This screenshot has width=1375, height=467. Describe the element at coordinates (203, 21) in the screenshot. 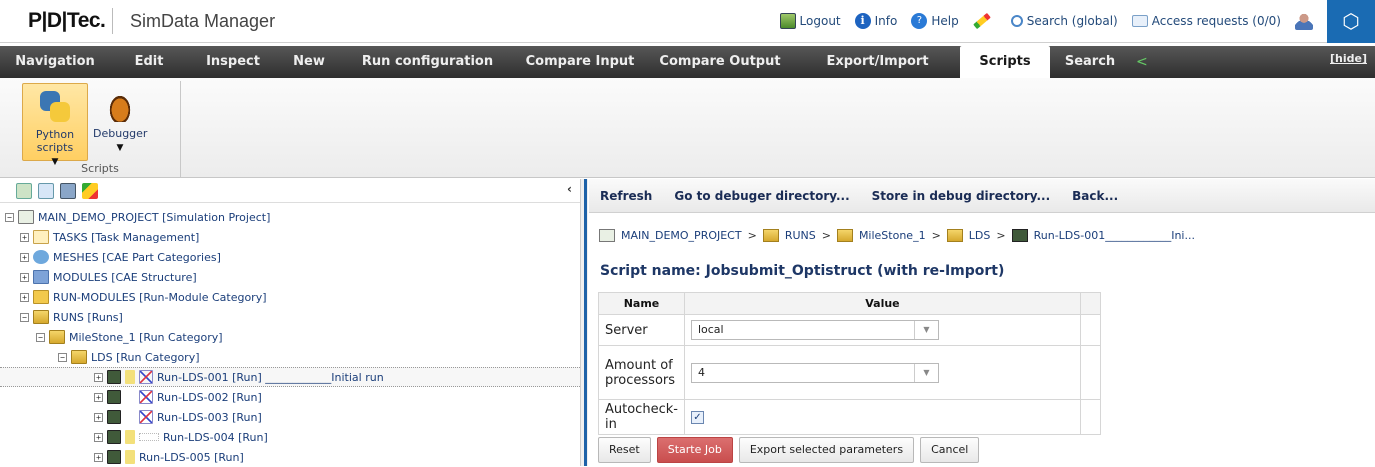

I see `app-title: SimData Manager` at that location.